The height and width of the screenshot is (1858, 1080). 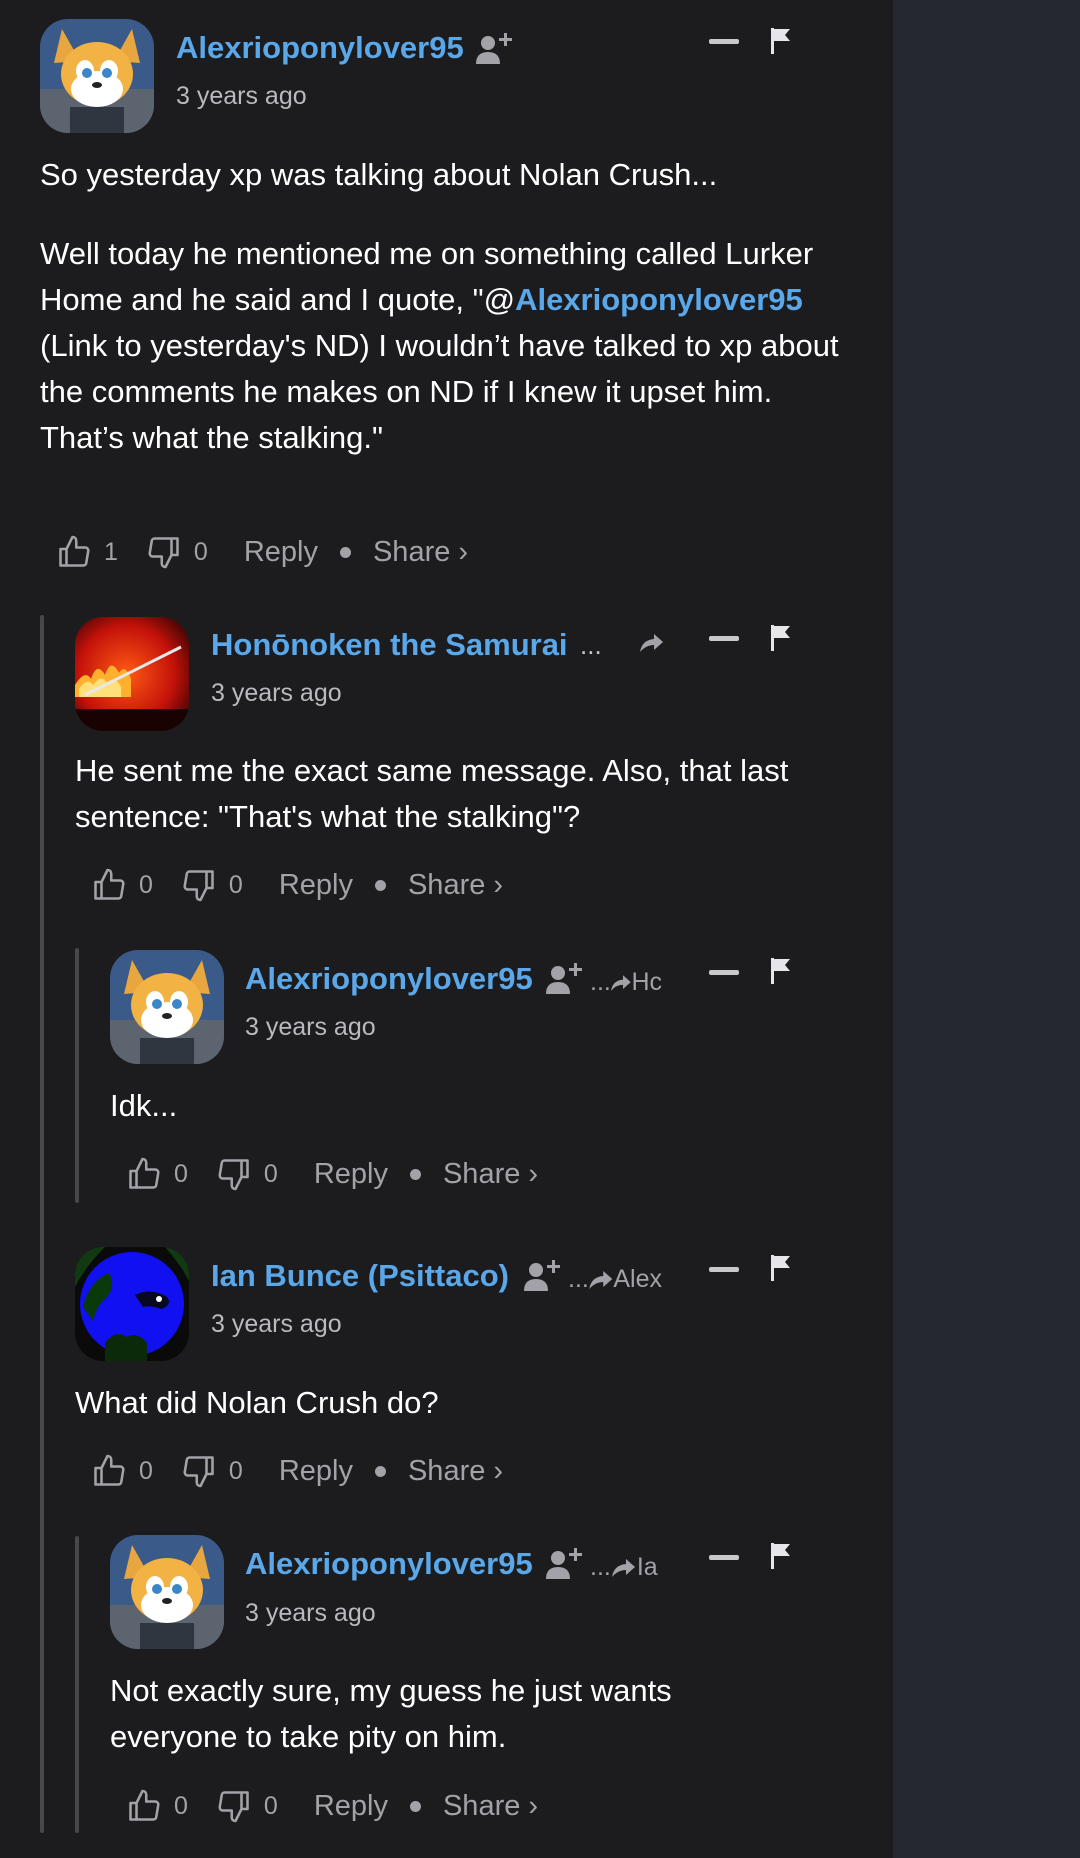 I want to click on comment-body: What did Nolan Crush do?, so click(x=257, y=1402).